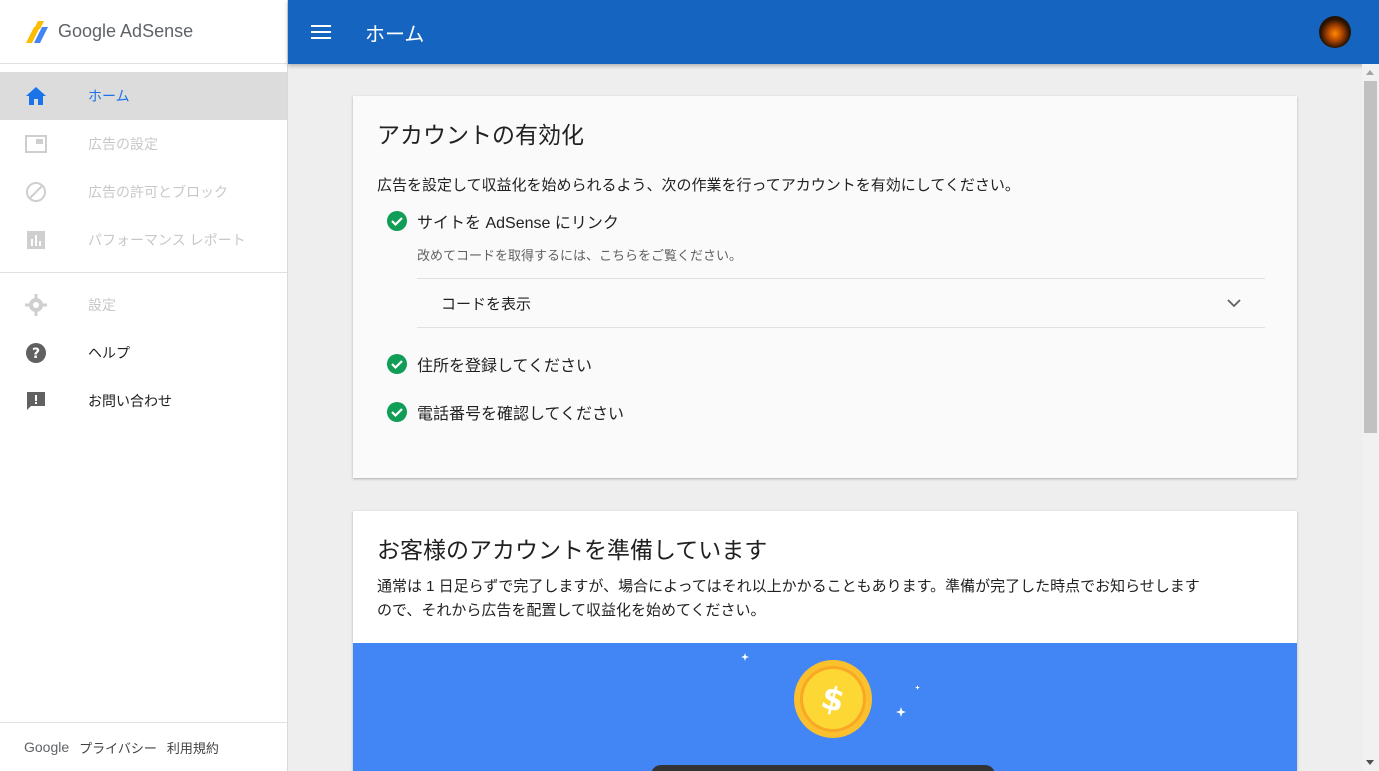 The image size is (1379, 771). Describe the element at coordinates (123, 144) in the screenshot. I see `sidebar-item-label: 広告の設定` at that location.